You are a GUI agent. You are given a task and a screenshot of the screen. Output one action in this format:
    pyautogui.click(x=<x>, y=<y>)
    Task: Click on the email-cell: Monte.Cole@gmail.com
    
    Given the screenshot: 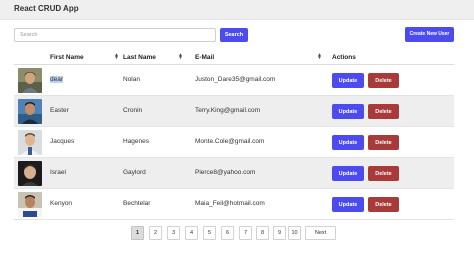 What is the action you would take?
    pyautogui.click(x=230, y=141)
    